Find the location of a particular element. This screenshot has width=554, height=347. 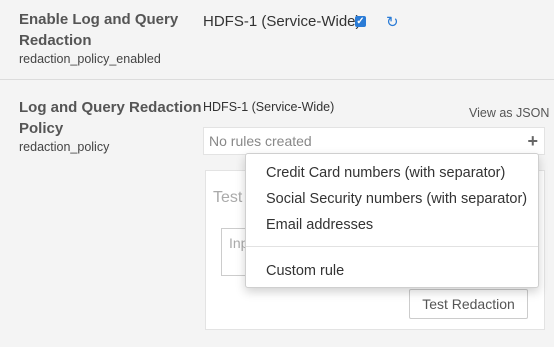

revert-icon: ↻ is located at coordinates (392, 22).